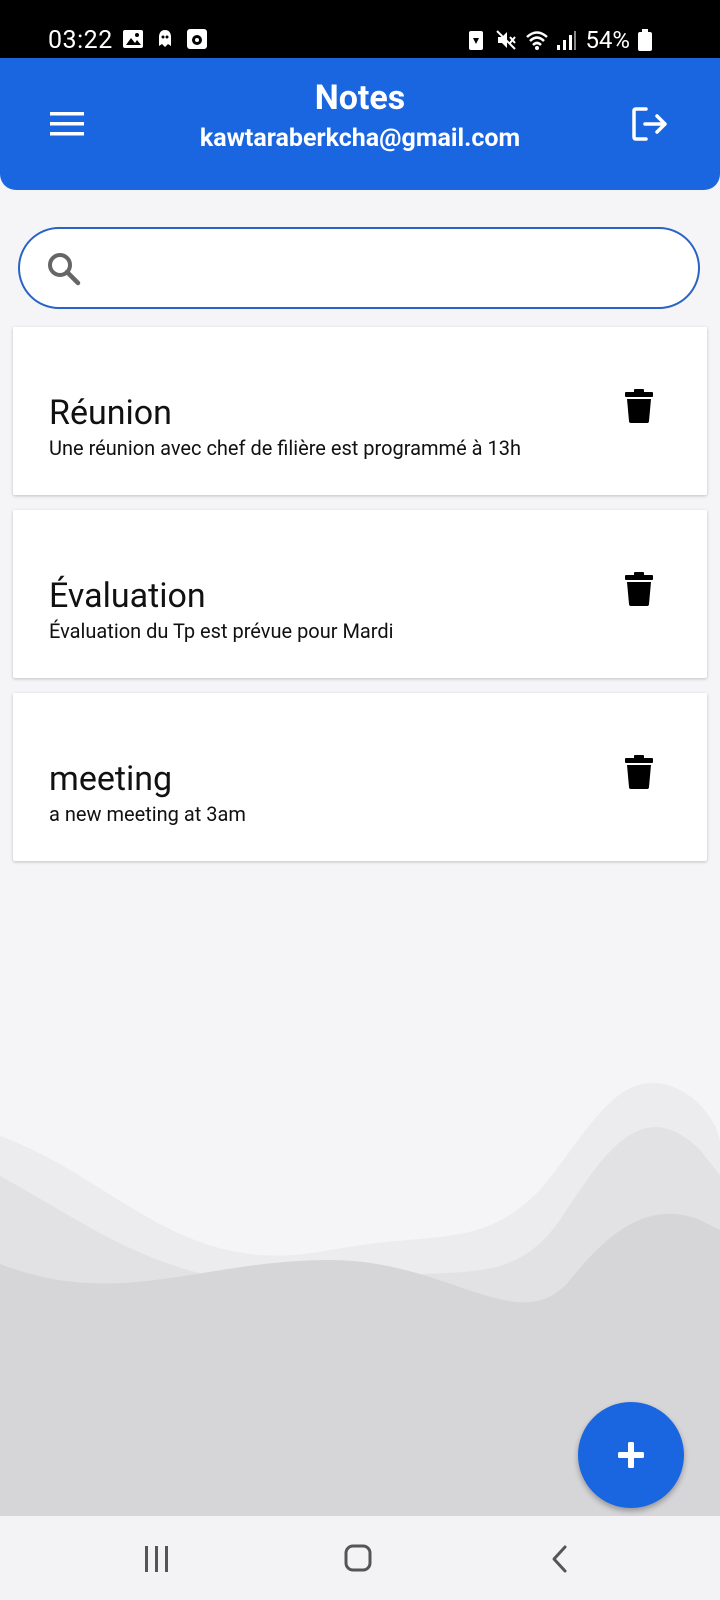 This screenshot has height=1600, width=720. I want to click on logout-button, so click(650, 124).